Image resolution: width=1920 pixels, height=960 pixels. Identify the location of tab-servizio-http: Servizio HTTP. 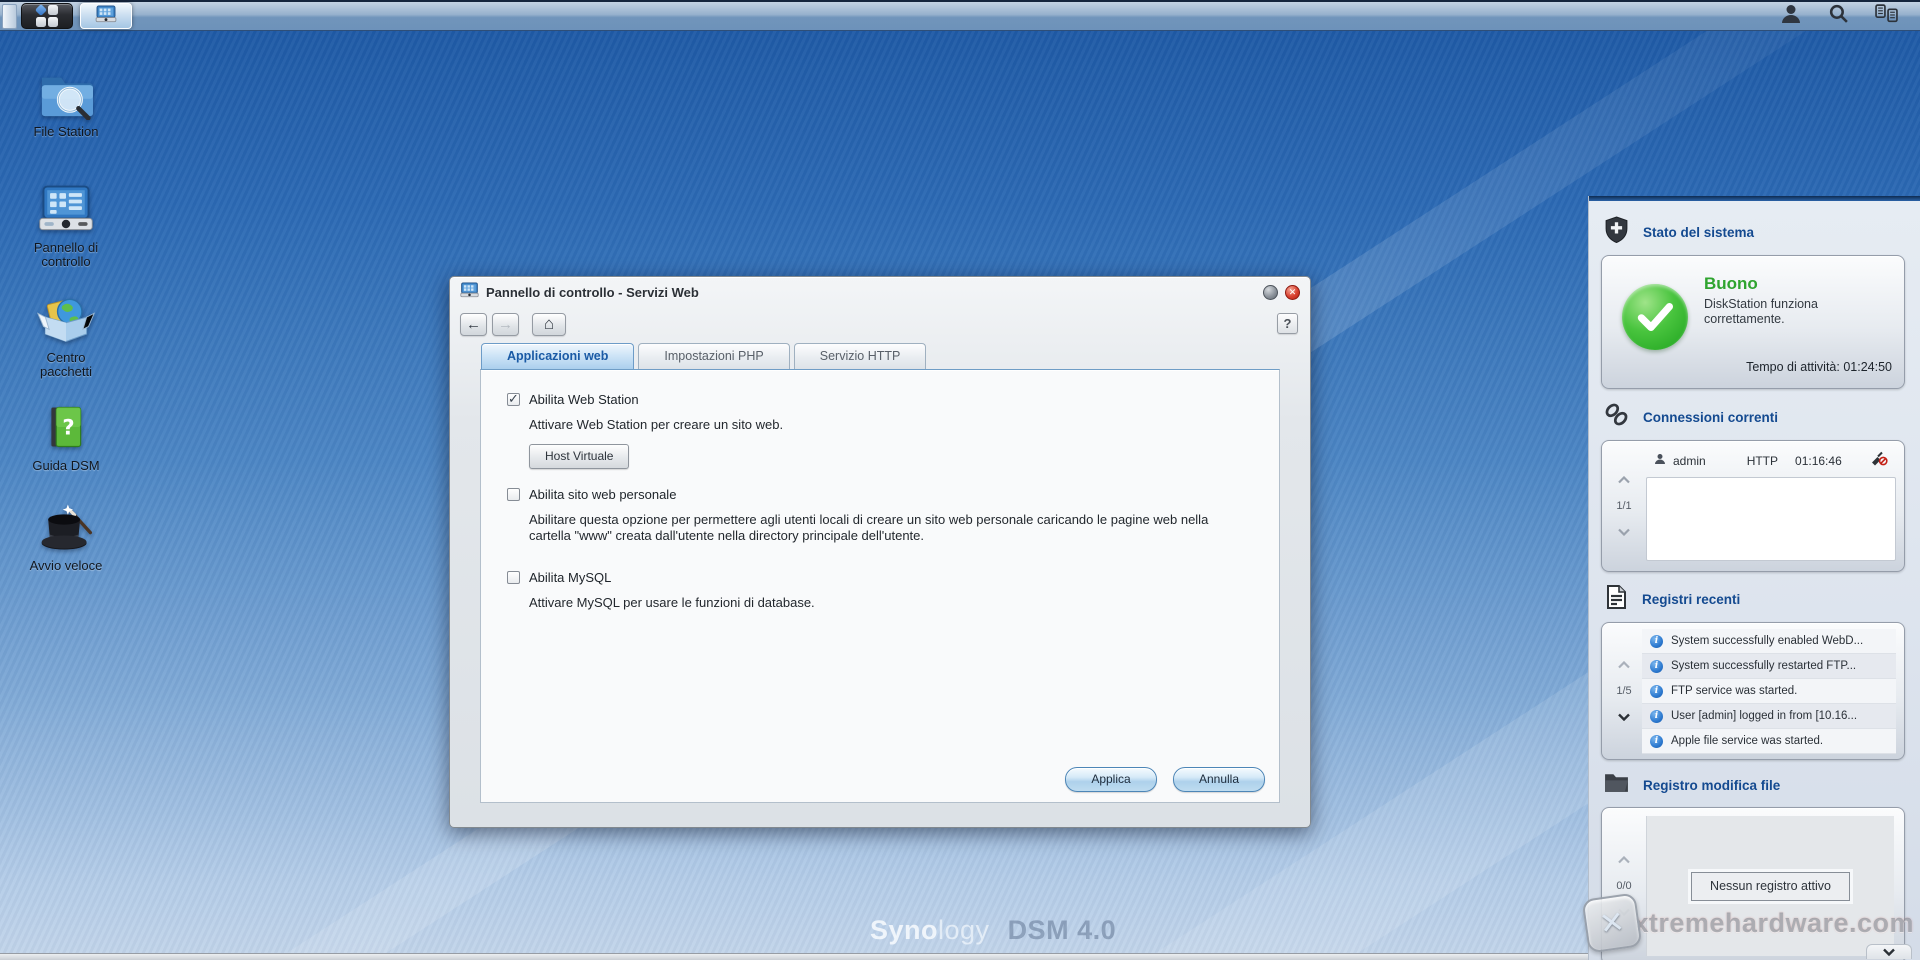
(860, 356).